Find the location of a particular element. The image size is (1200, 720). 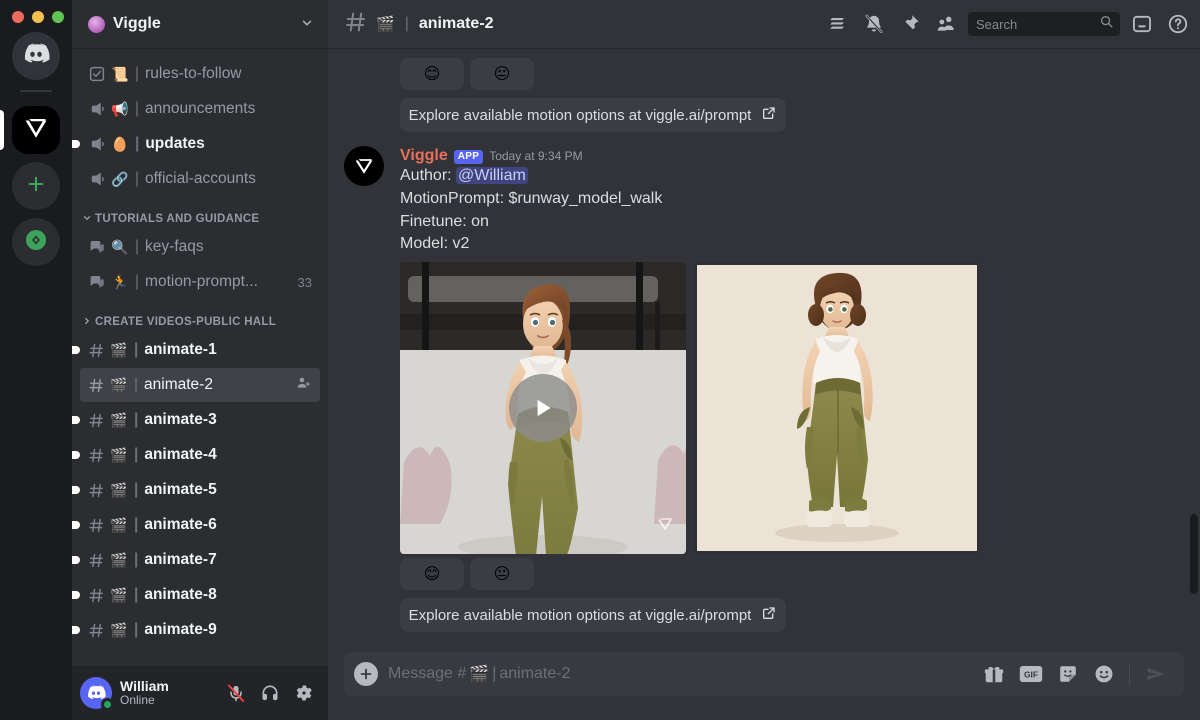

sidebar-channel-announcements: 📢 | announcements is located at coordinates (200, 109).